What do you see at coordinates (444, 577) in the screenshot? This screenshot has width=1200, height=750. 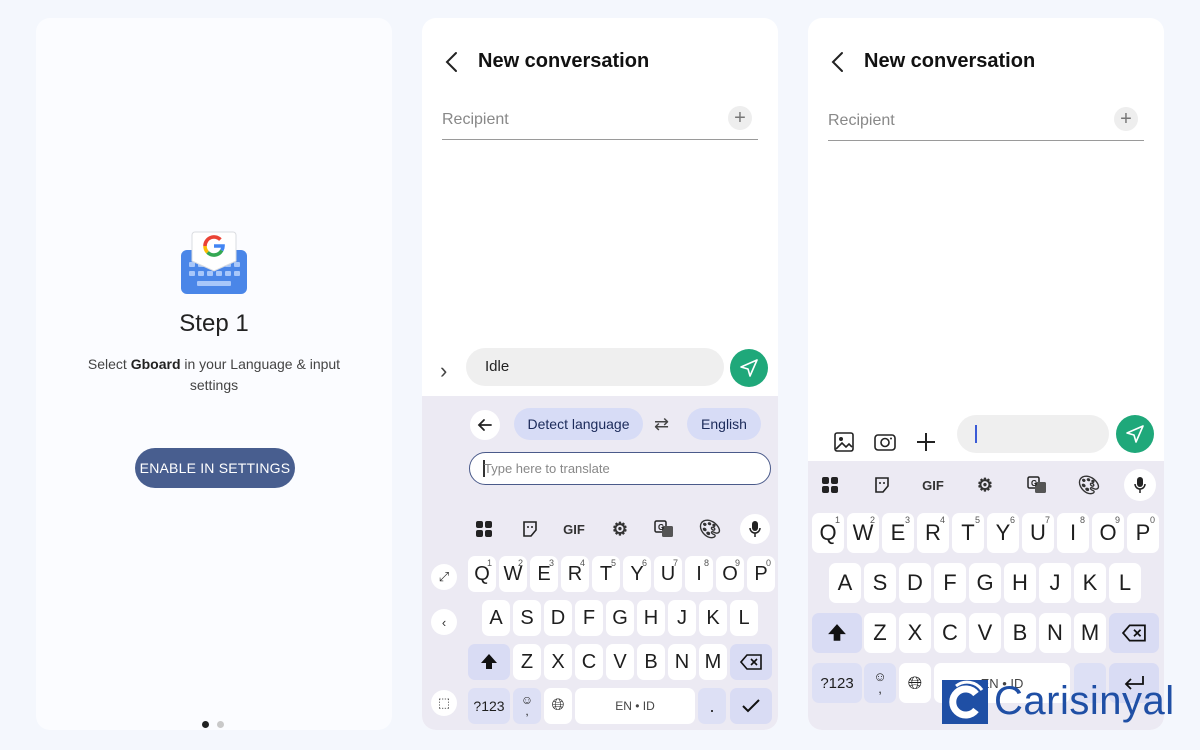 I see `fullscreen-icon: ⤢` at bounding box center [444, 577].